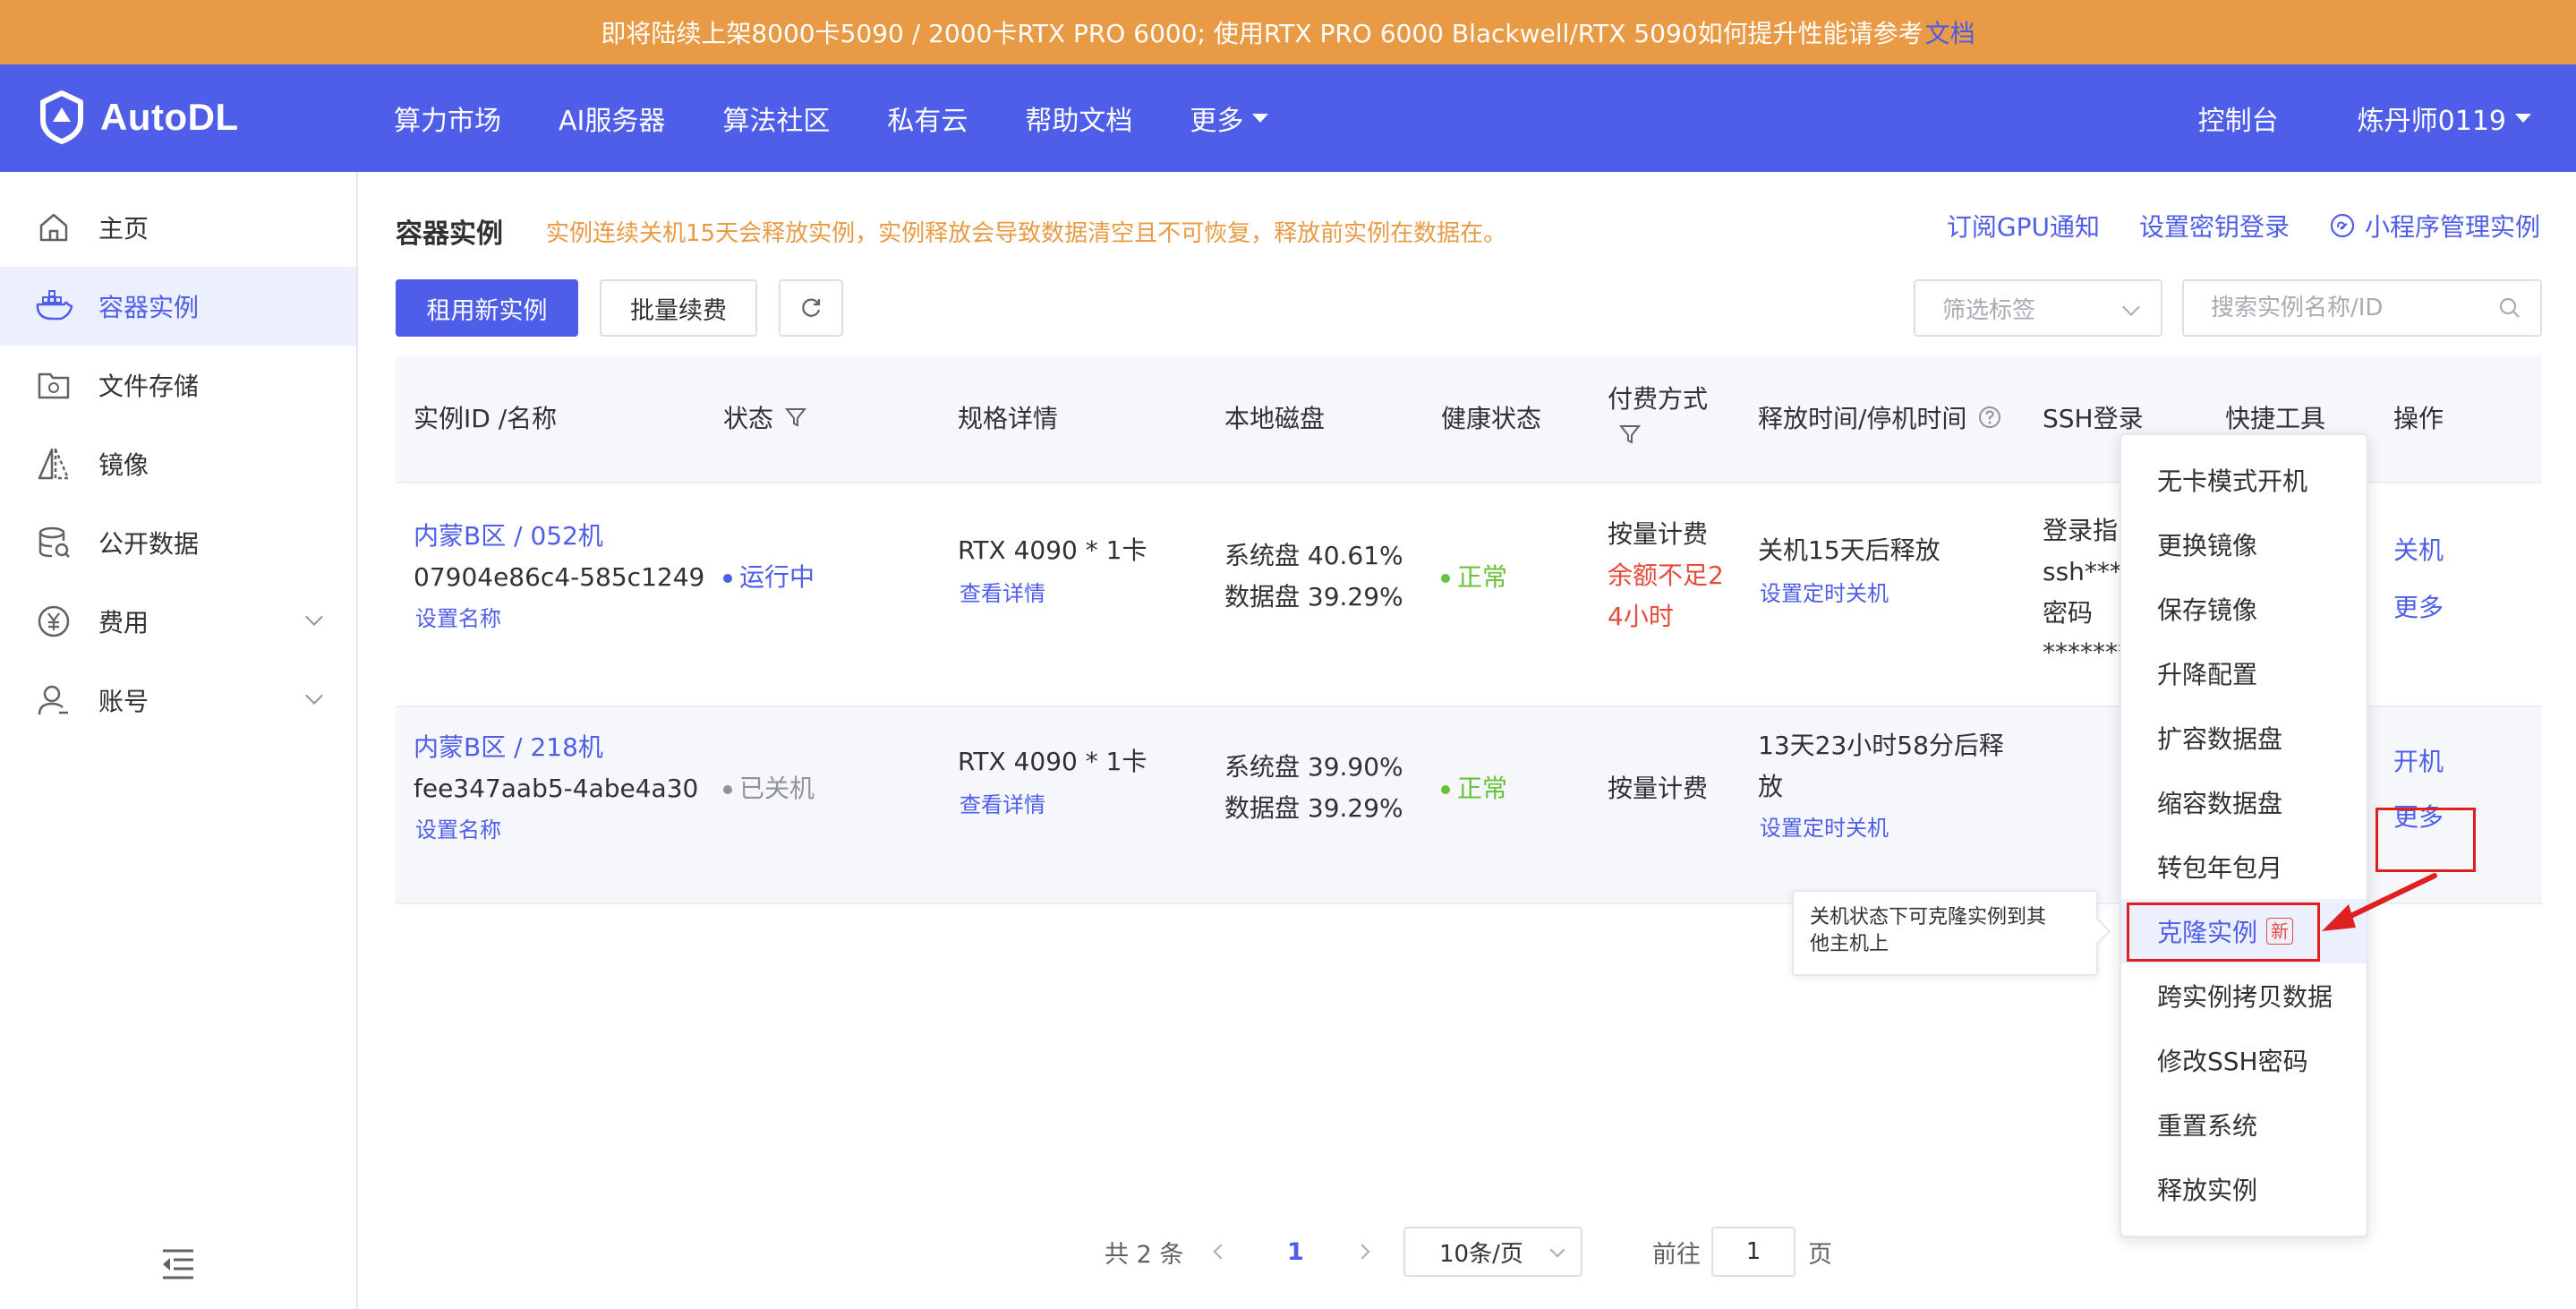  What do you see at coordinates (1950, 32) in the screenshot?
I see `announcement-doc-link: 文档` at bounding box center [1950, 32].